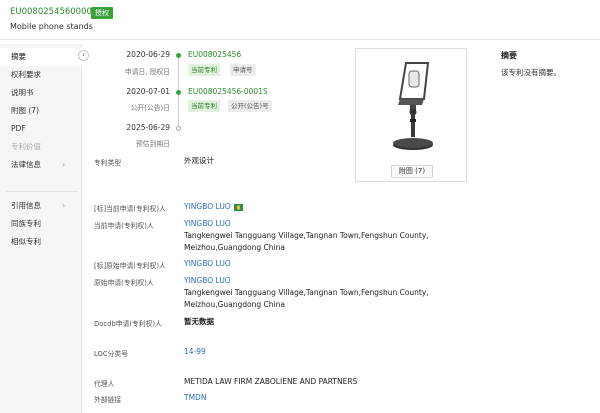 The height and width of the screenshot is (413, 600). Describe the element at coordinates (108, 163) in the screenshot. I see `patent-type-label: 专利类型` at that location.